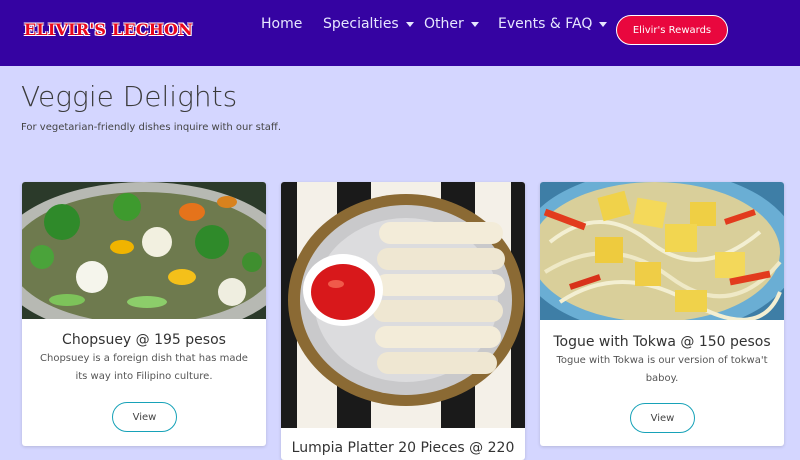 This screenshot has width=800, height=460. I want to click on page-title: Veggie Delights, so click(129, 96).